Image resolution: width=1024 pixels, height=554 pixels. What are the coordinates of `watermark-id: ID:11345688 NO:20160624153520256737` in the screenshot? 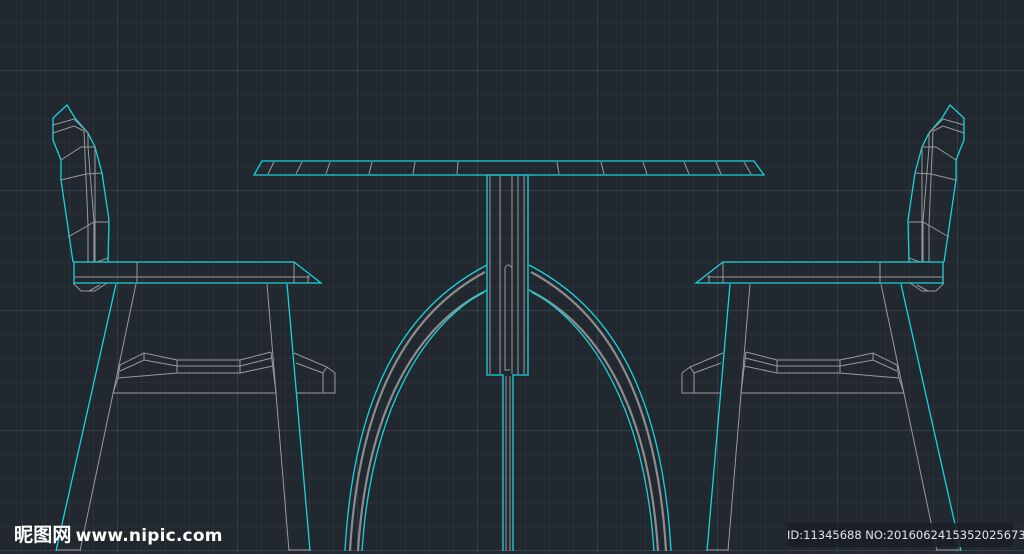 It's located at (905, 535).